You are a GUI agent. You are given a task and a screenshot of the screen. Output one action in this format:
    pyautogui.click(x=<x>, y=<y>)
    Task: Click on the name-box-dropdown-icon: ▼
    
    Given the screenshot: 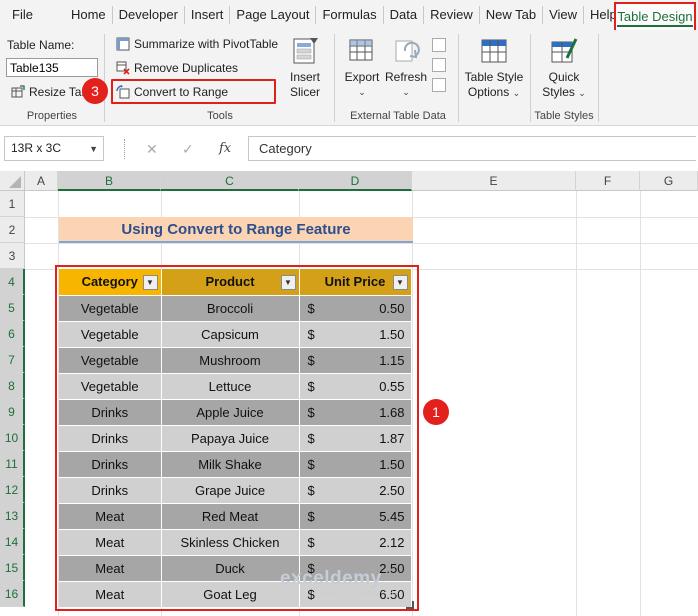 What is the action you would take?
    pyautogui.click(x=93, y=149)
    